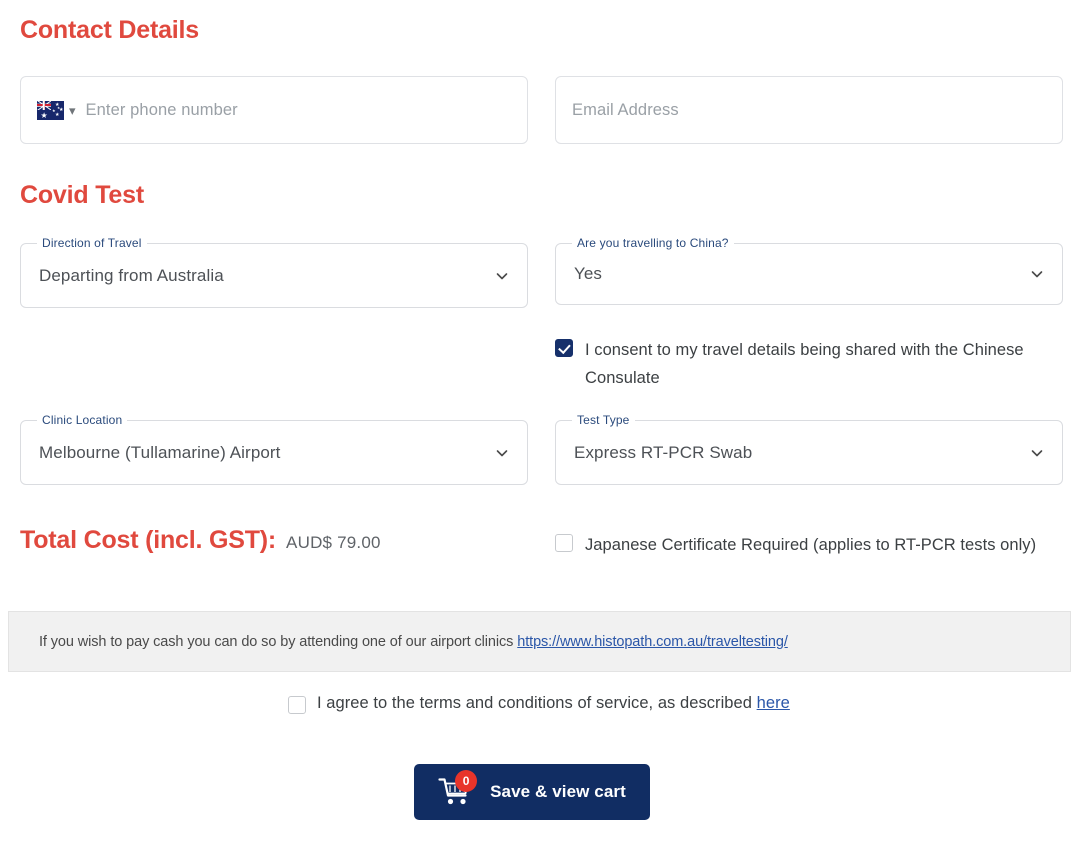 The height and width of the screenshot is (841, 1080). What do you see at coordinates (50, 110) in the screenshot?
I see `australia-flag-icon: ★ ★ ★ ★ ★ ★` at bounding box center [50, 110].